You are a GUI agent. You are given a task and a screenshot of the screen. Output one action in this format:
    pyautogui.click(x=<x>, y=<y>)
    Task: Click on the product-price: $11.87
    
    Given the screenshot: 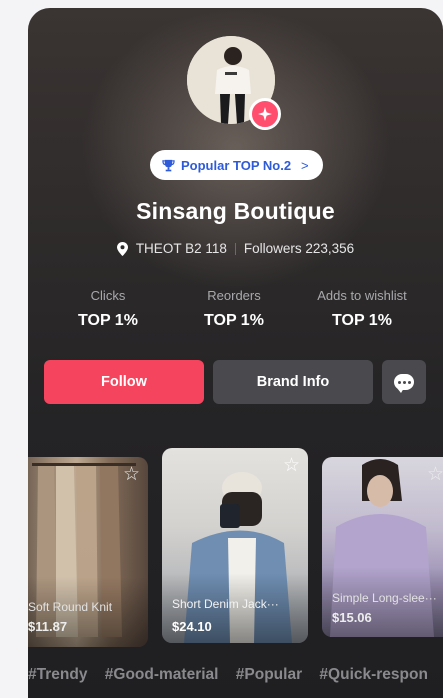 What is the action you would take?
    pyautogui.click(x=48, y=626)
    